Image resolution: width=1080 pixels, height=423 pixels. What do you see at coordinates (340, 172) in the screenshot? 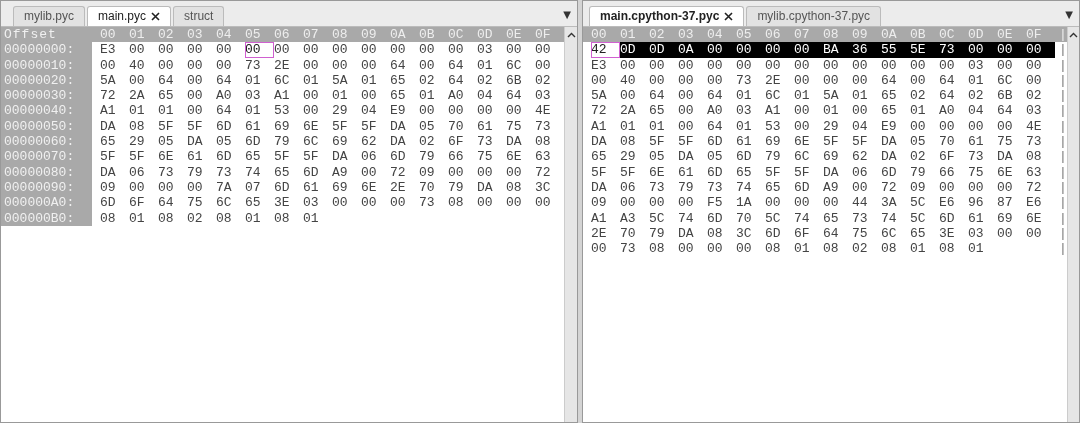
I see `hex-byte: A9` at bounding box center [340, 172].